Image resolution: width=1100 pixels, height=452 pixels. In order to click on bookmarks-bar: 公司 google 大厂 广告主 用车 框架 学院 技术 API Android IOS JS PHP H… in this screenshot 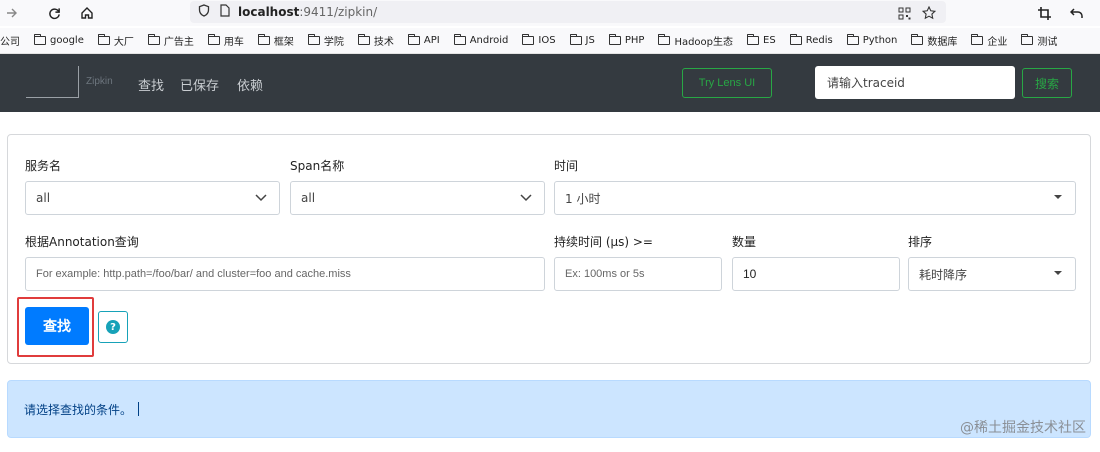, I will do `click(550, 41)`.